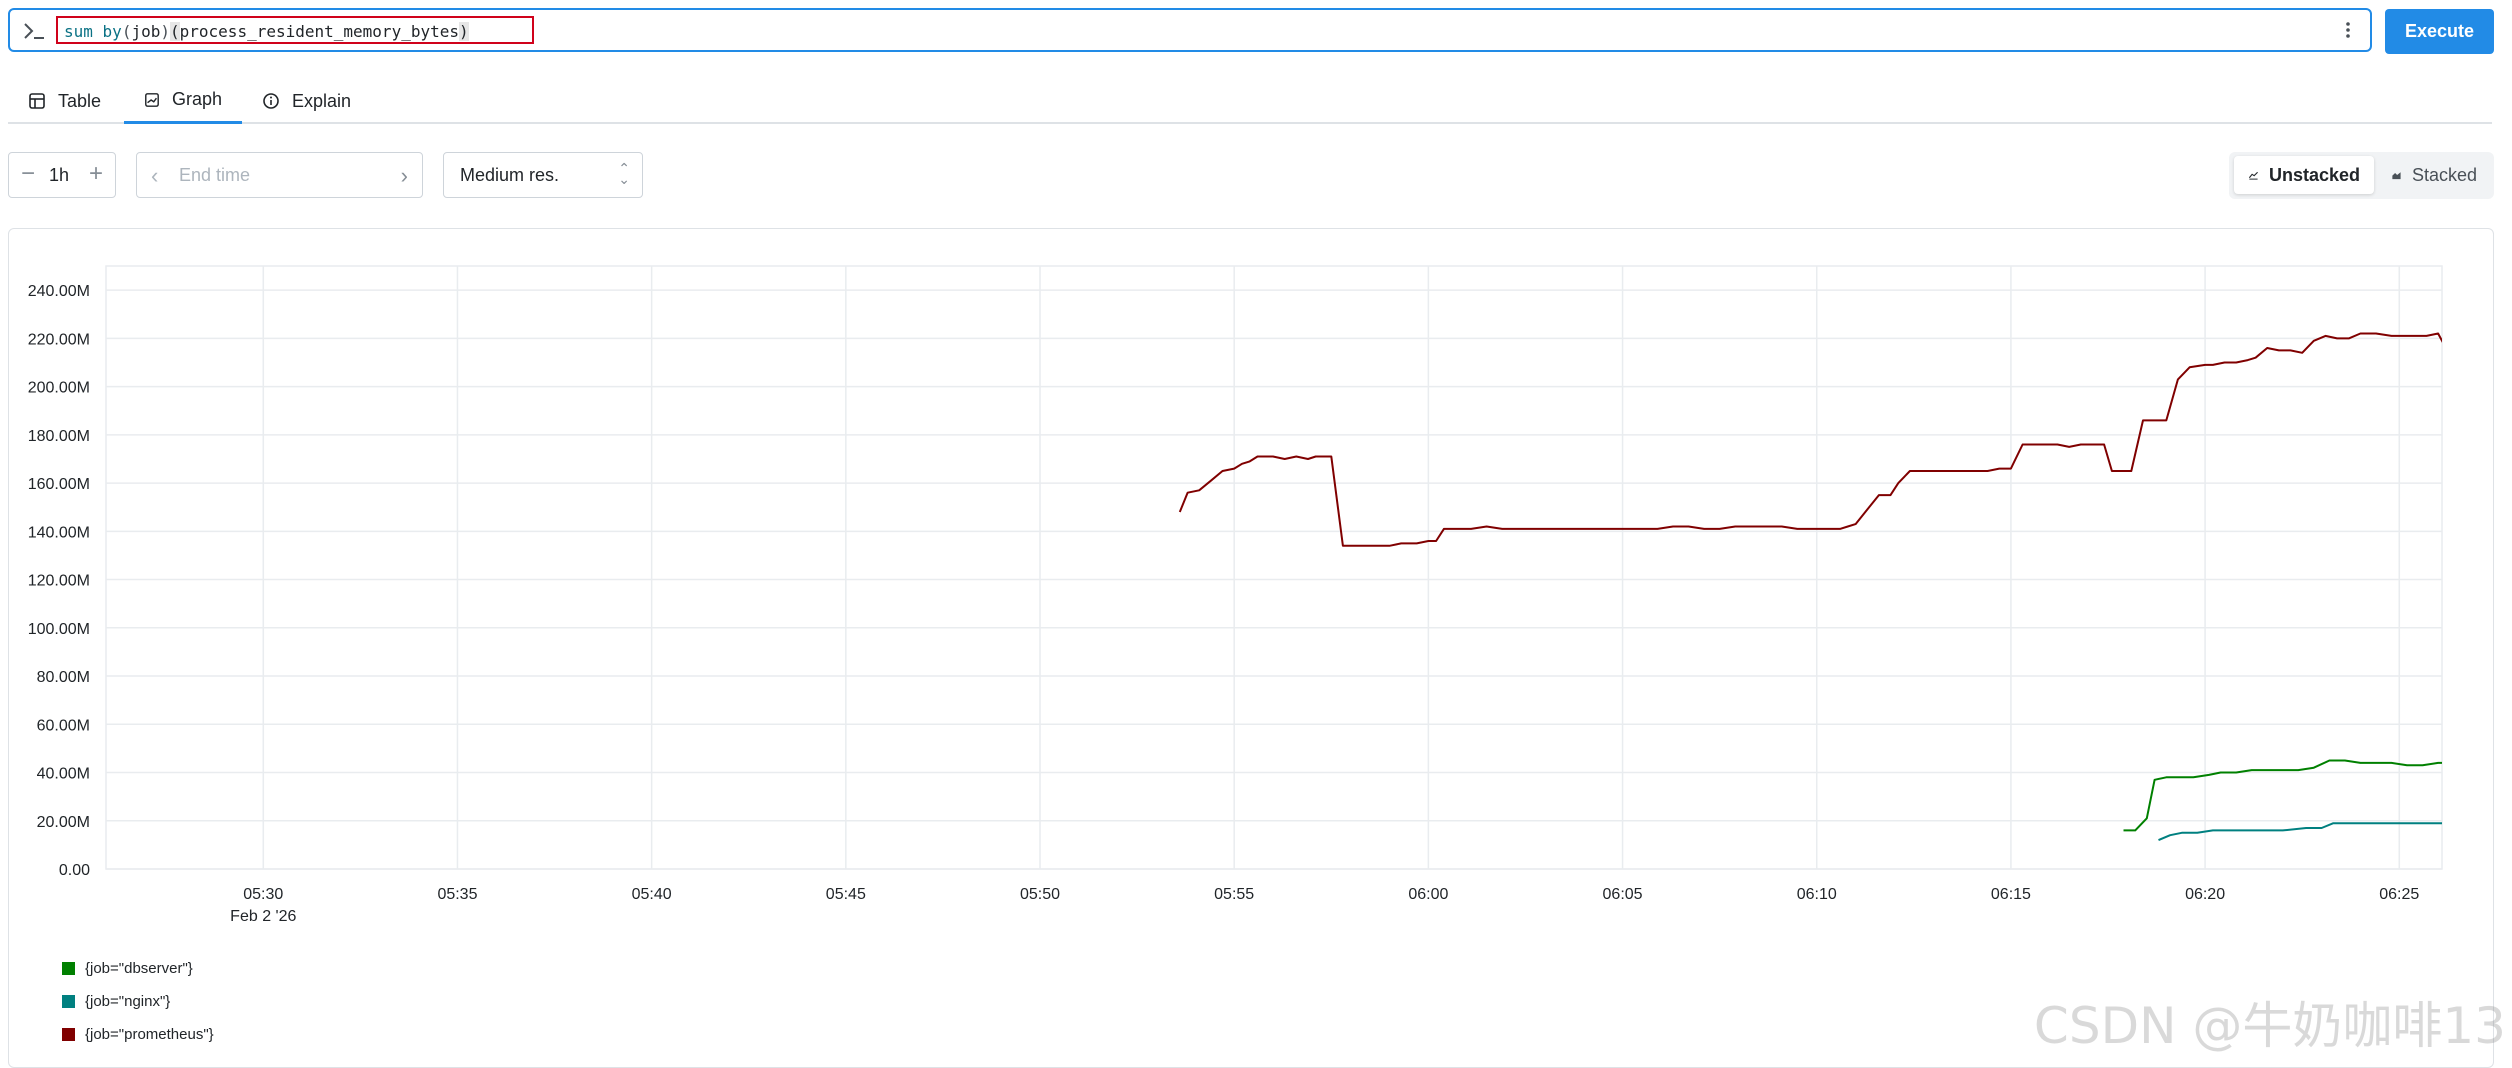 The height and width of the screenshot is (1068, 2512). I want to click on legend-label: {job="nginx"}, so click(127, 1001).